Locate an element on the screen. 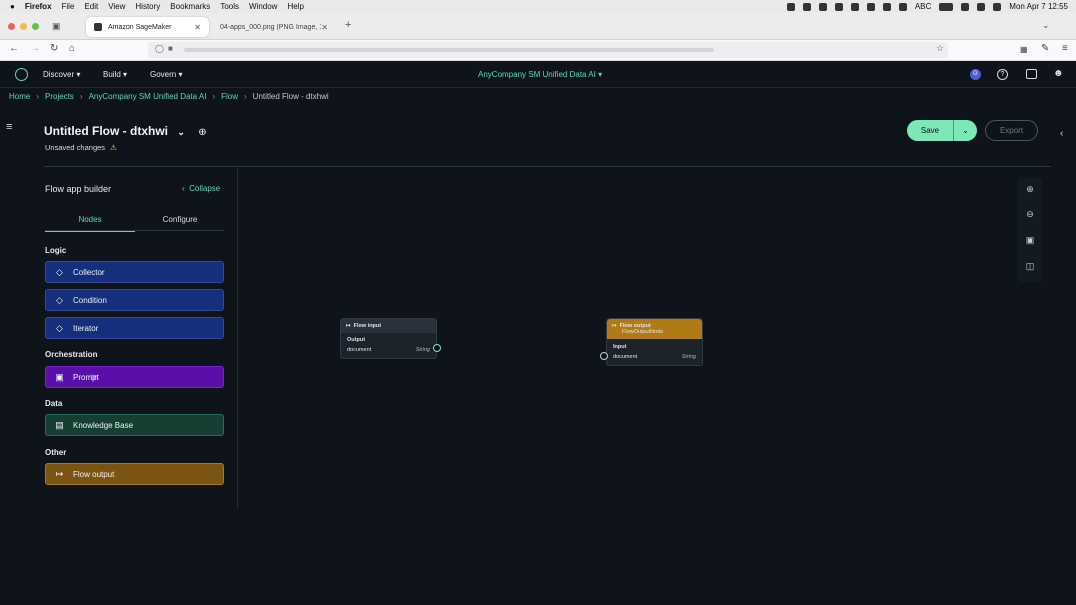  drive-icon is located at coordinates (854, 6).